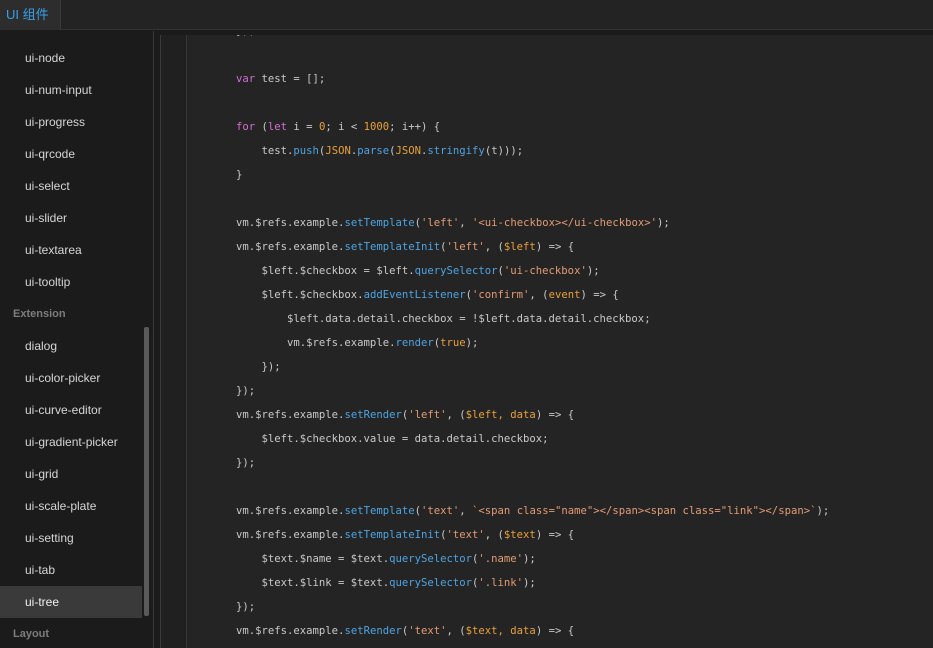 Image resolution: width=933 pixels, height=648 pixels. What do you see at coordinates (71, 154) in the screenshot?
I see `sidebar-item-ui-qrcode: ui-qrcode` at bounding box center [71, 154].